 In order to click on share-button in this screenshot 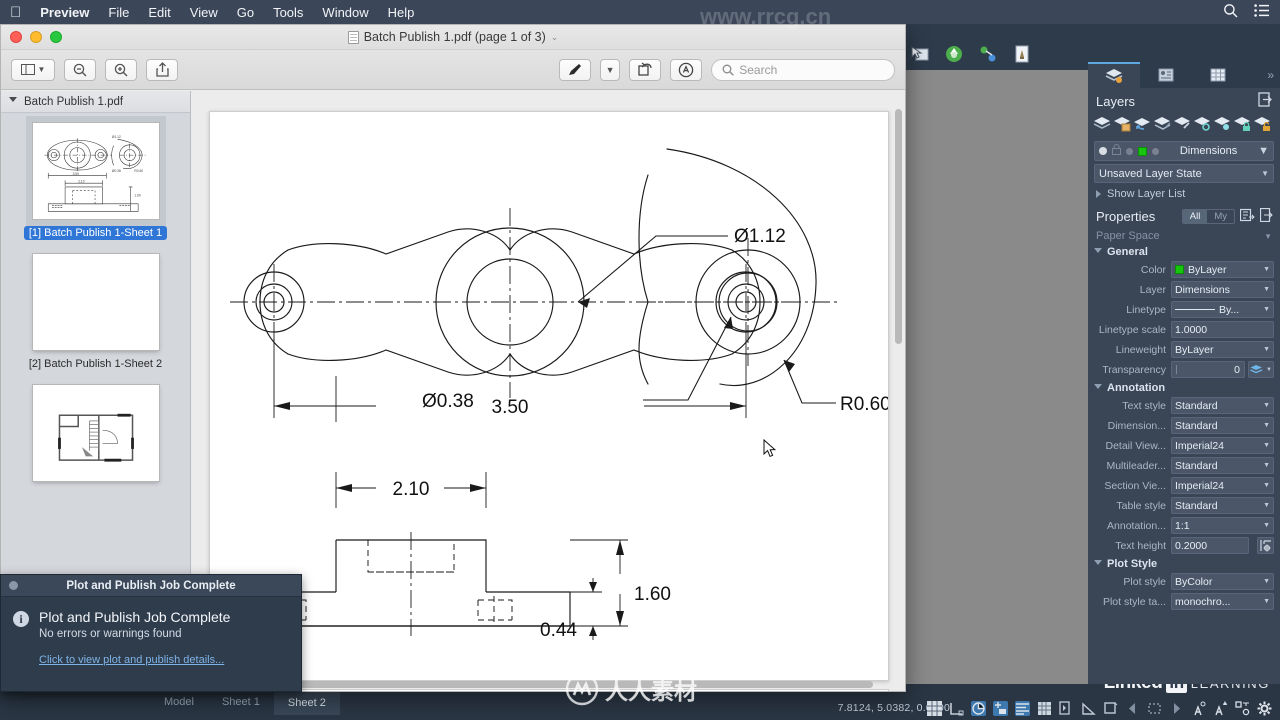, I will do `click(162, 69)`.